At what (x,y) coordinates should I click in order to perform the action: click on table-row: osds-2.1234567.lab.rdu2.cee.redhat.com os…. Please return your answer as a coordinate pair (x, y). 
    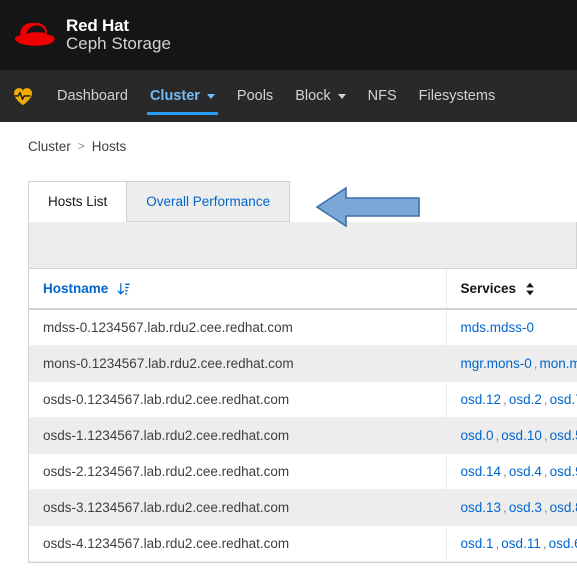
    Looking at the image, I should click on (303, 471).